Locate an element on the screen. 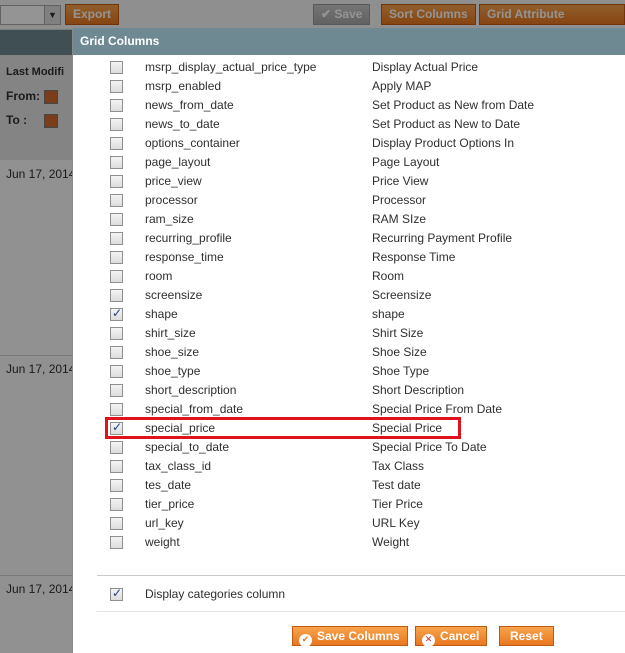  column-row-special-to-date: special_to_date Special Price To Date is located at coordinates (349, 447).